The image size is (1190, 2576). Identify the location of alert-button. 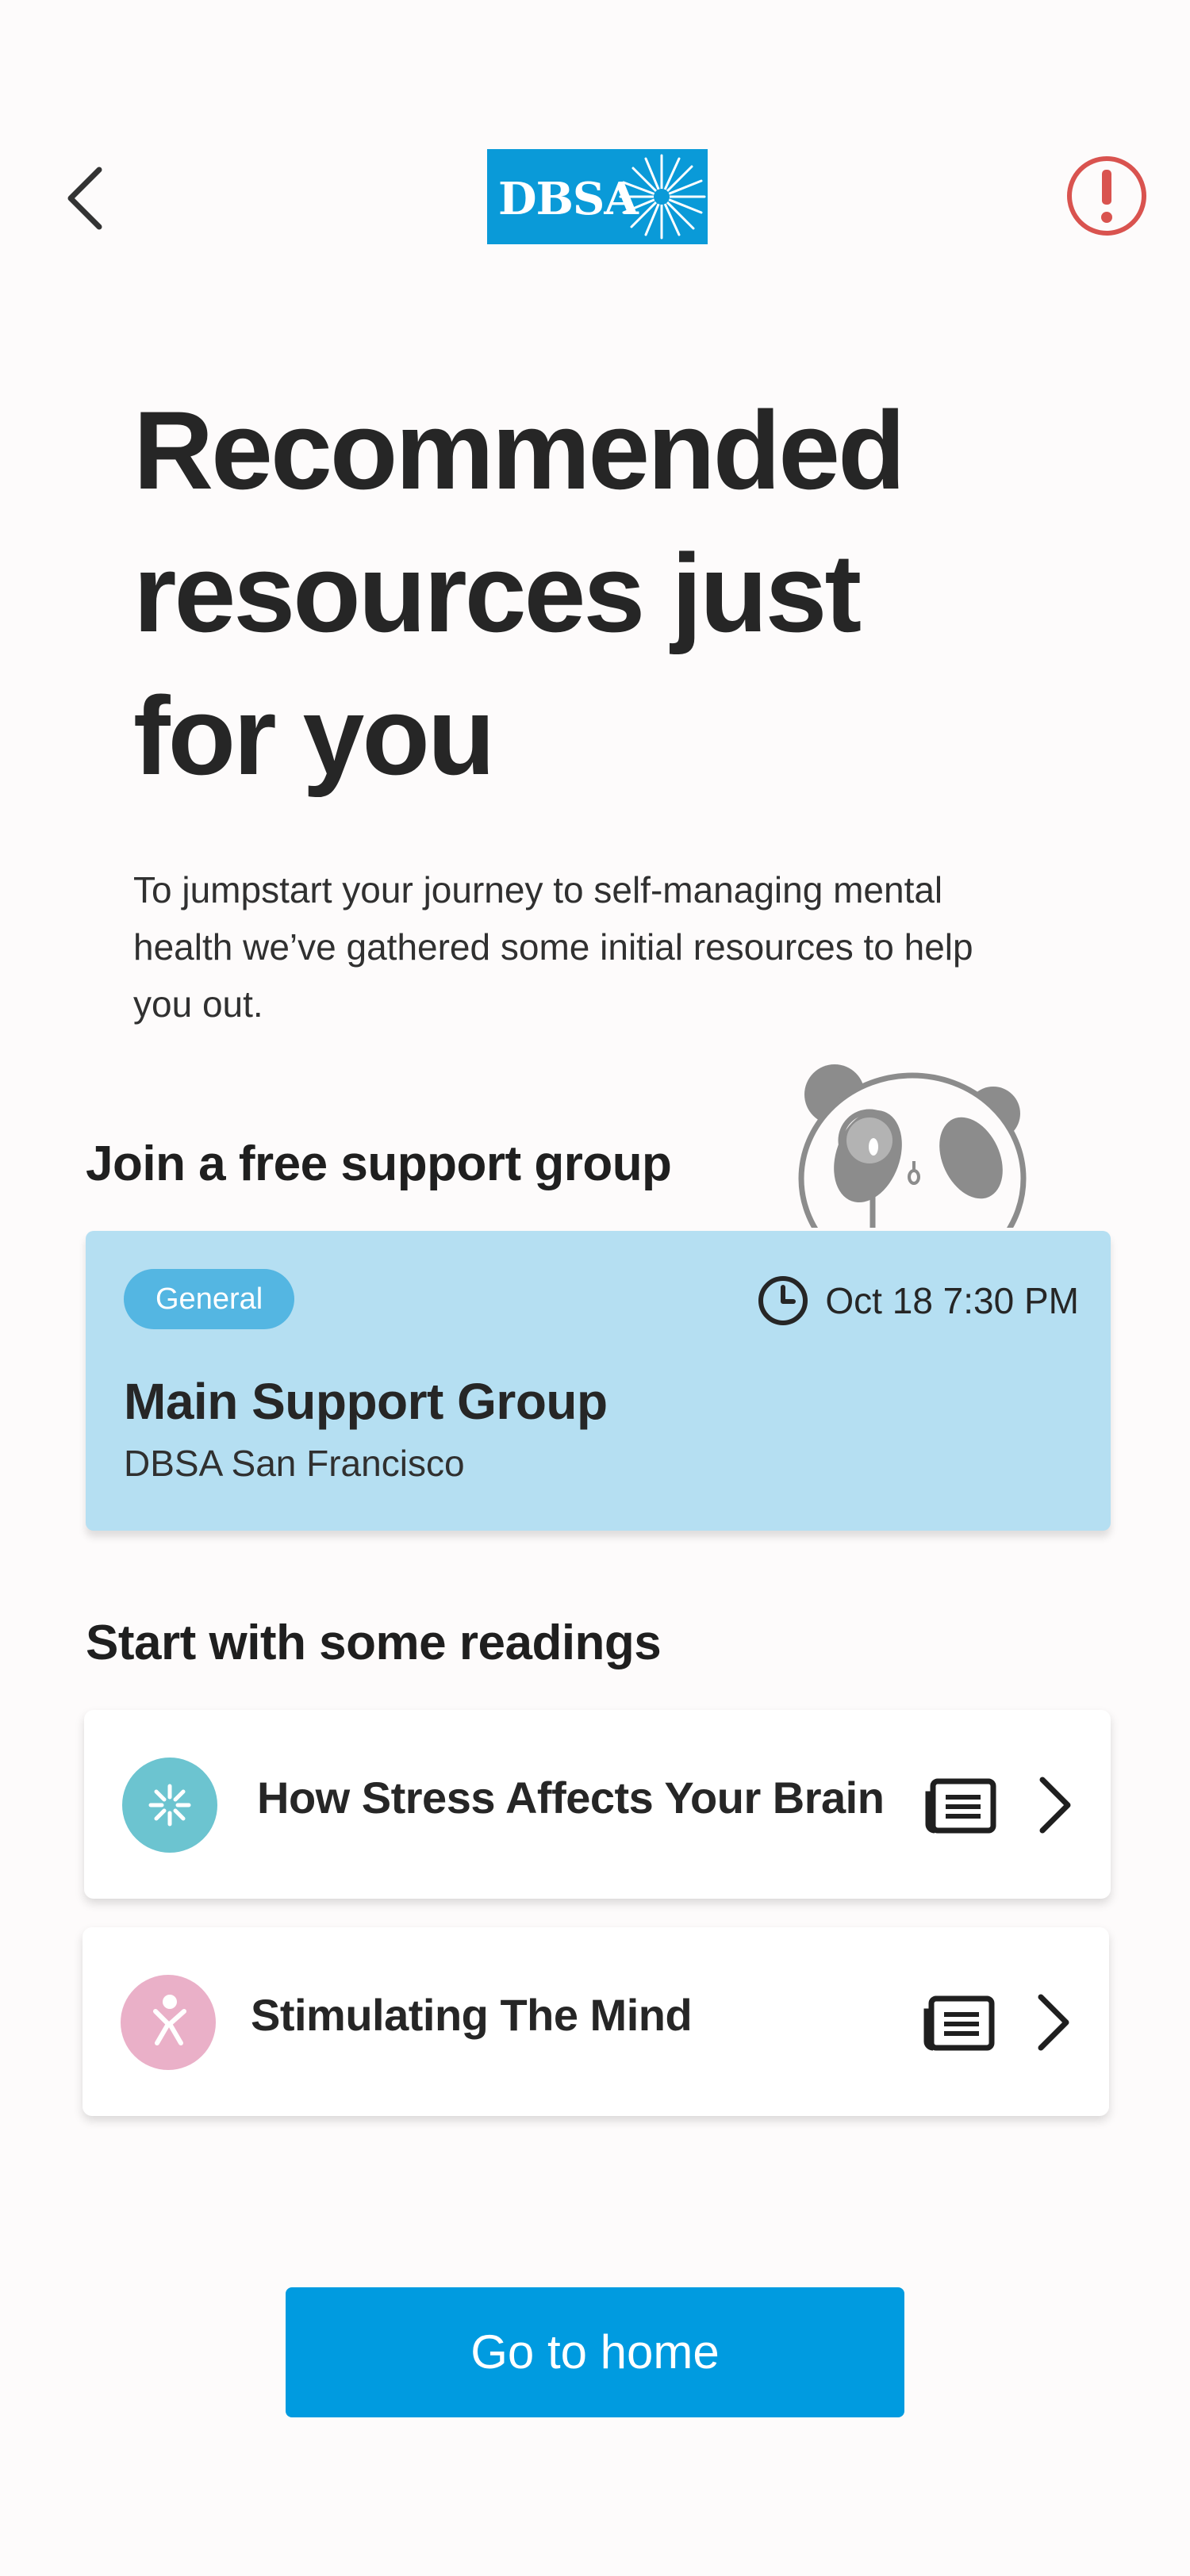
(1106, 196).